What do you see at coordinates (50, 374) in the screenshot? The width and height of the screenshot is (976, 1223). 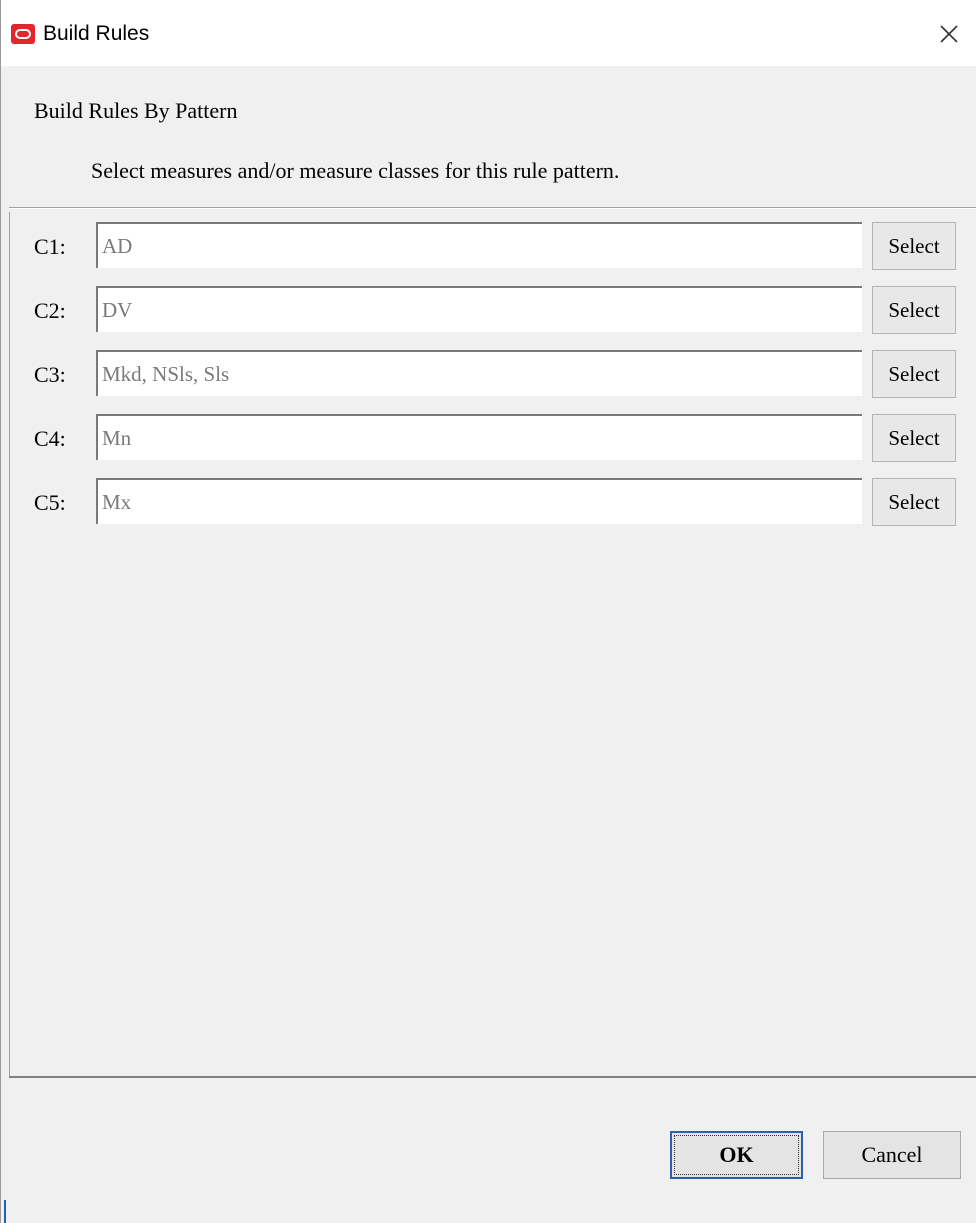 I see `row-label: C3:` at bounding box center [50, 374].